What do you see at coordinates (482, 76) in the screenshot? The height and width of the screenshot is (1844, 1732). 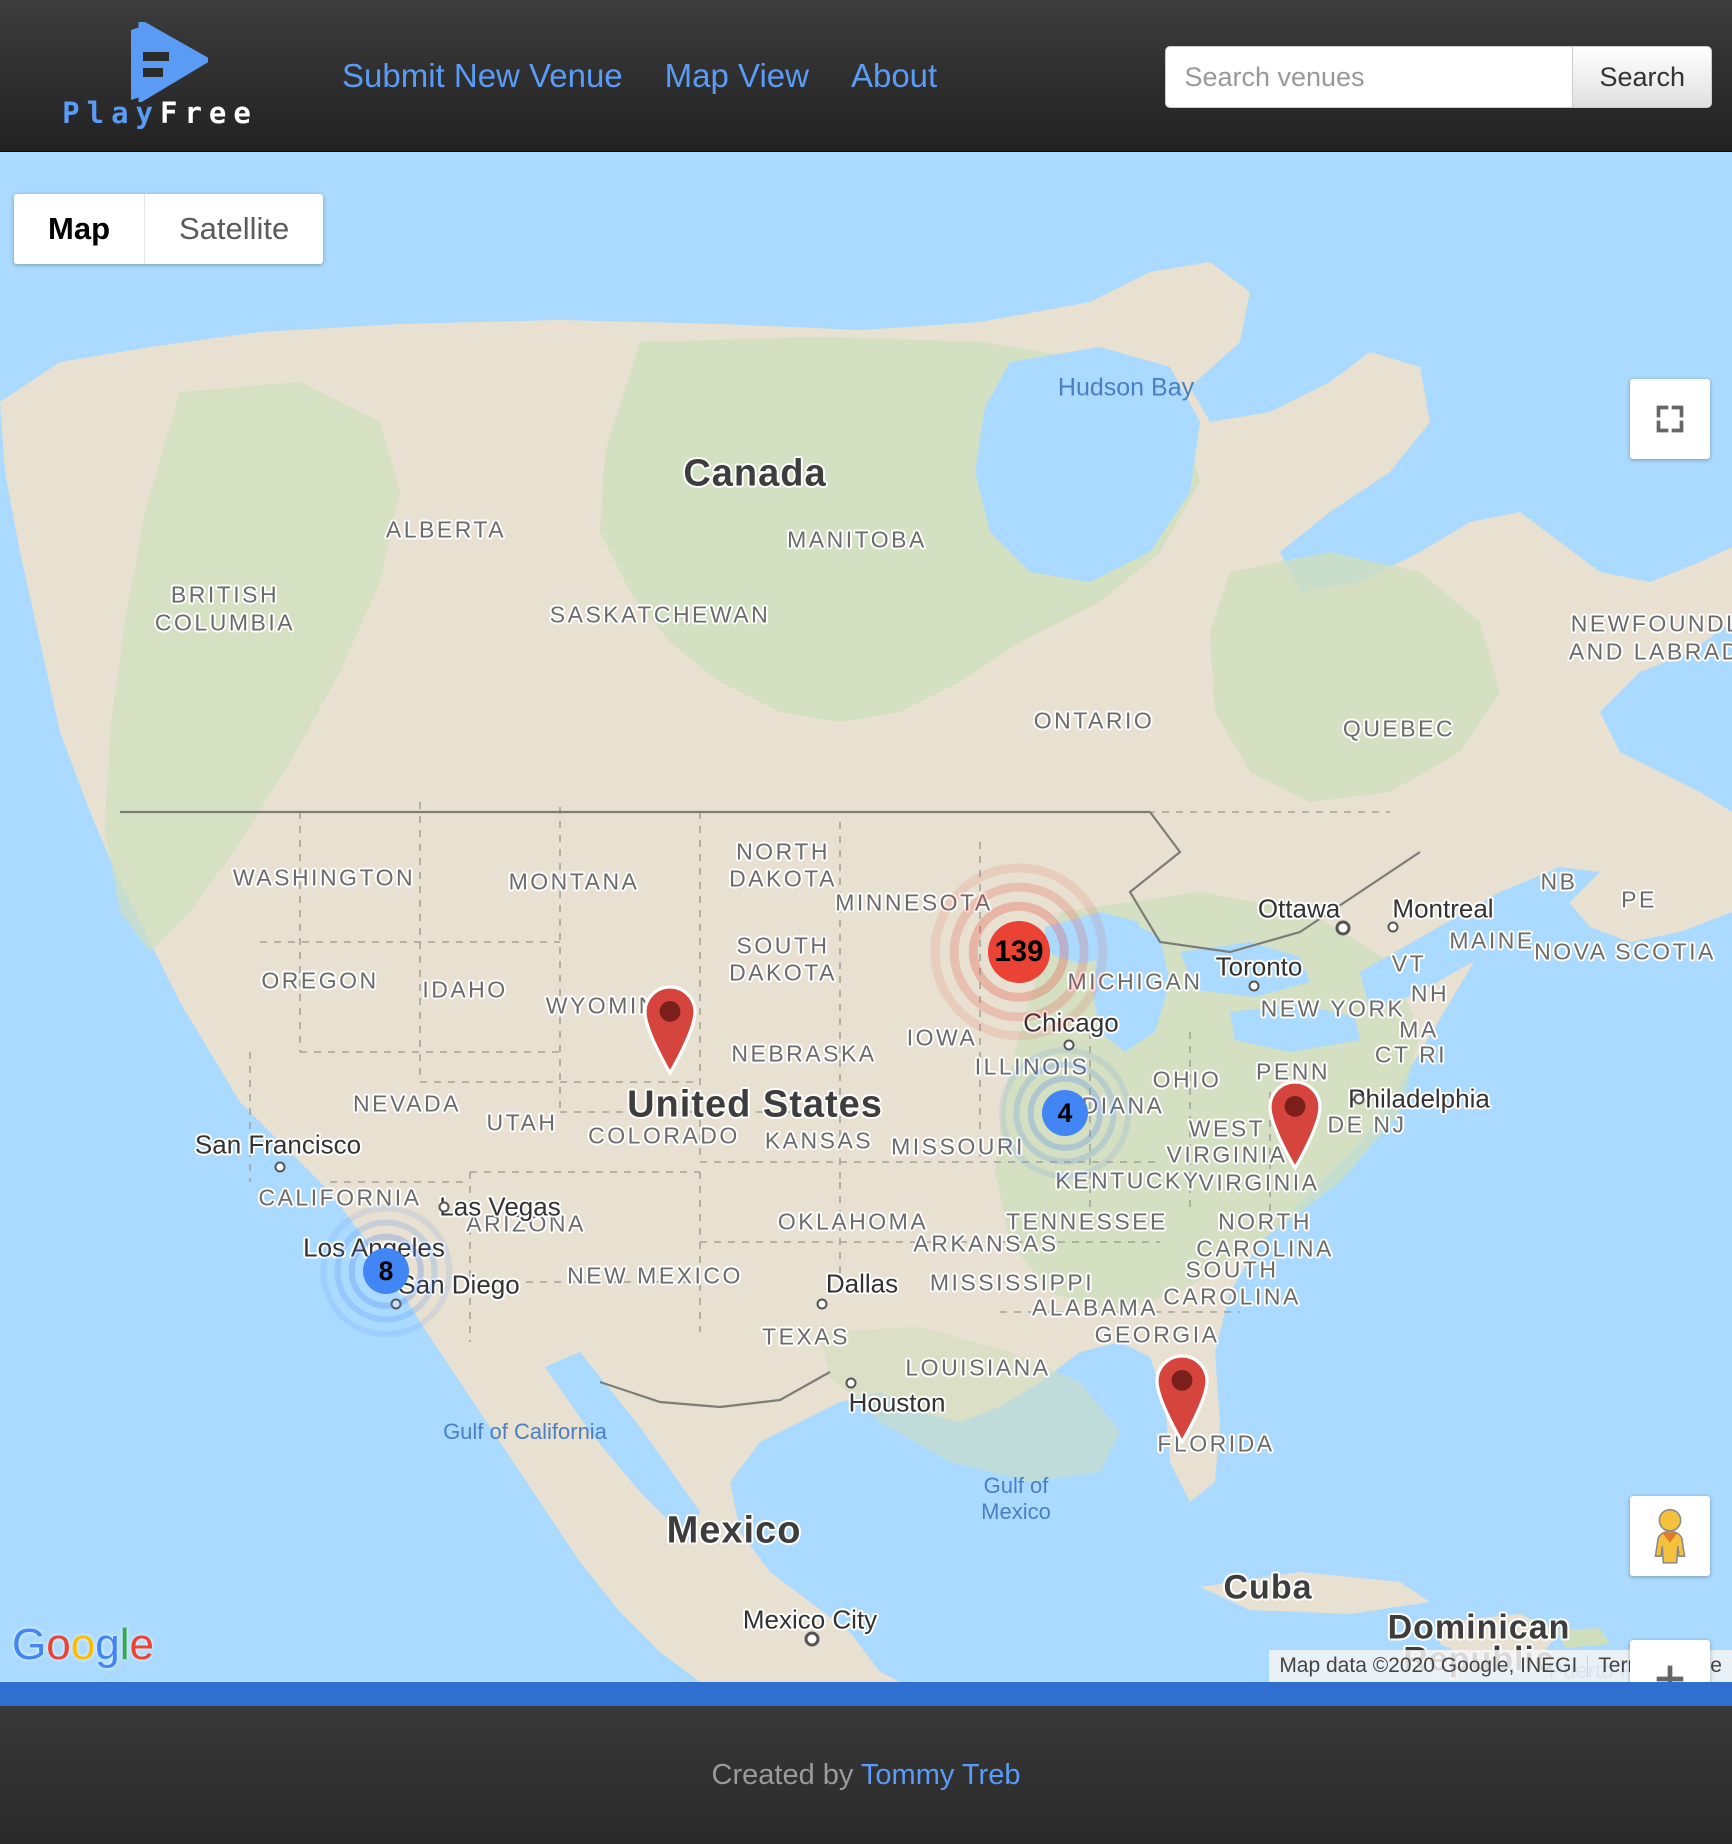 I see `nav-submit-new-venue: Submit New Venue` at bounding box center [482, 76].